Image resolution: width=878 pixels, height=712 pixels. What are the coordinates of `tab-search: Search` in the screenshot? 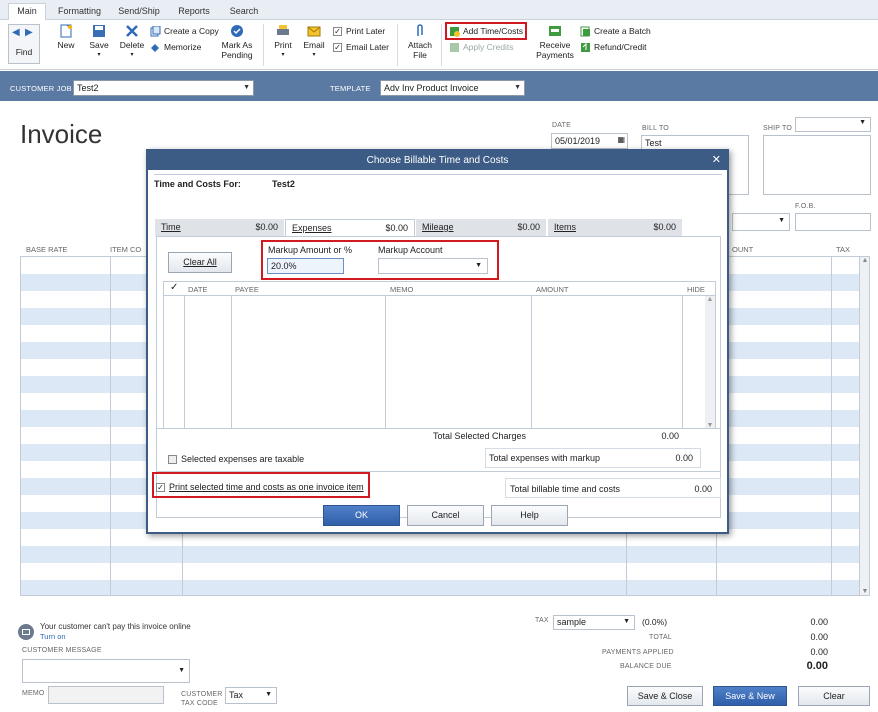 It's located at (244, 12).